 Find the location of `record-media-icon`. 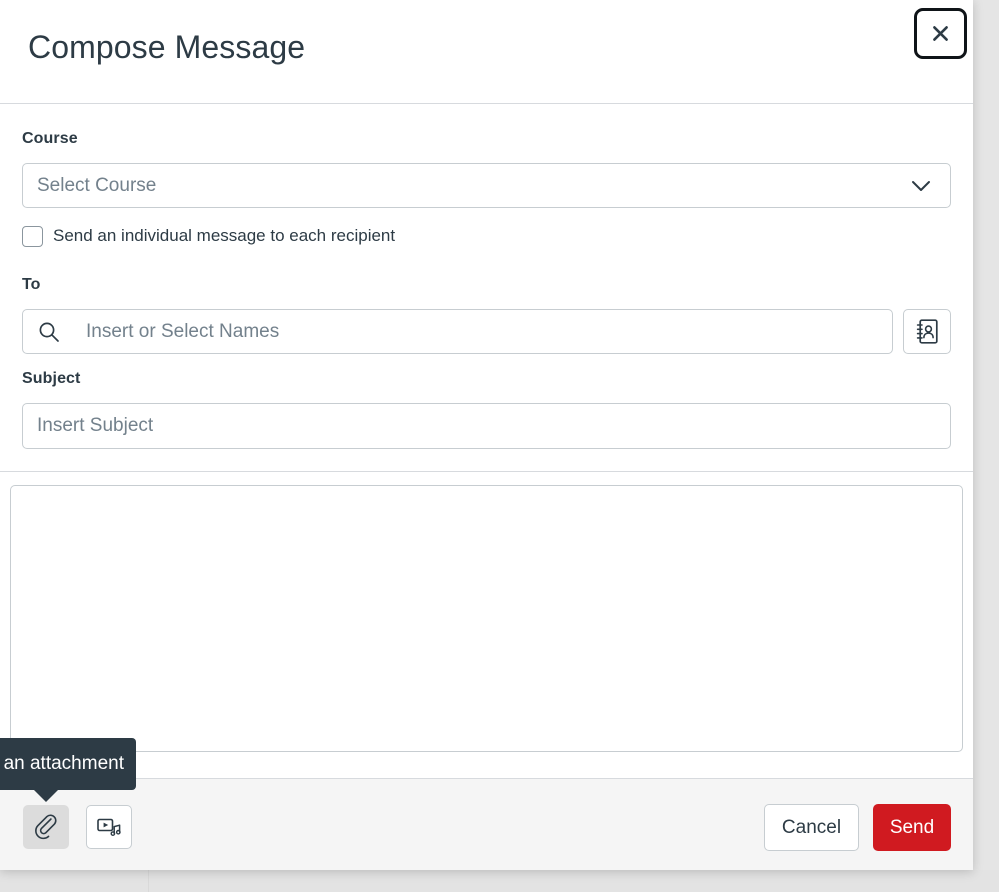

record-media-icon is located at coordinates (109, 827).